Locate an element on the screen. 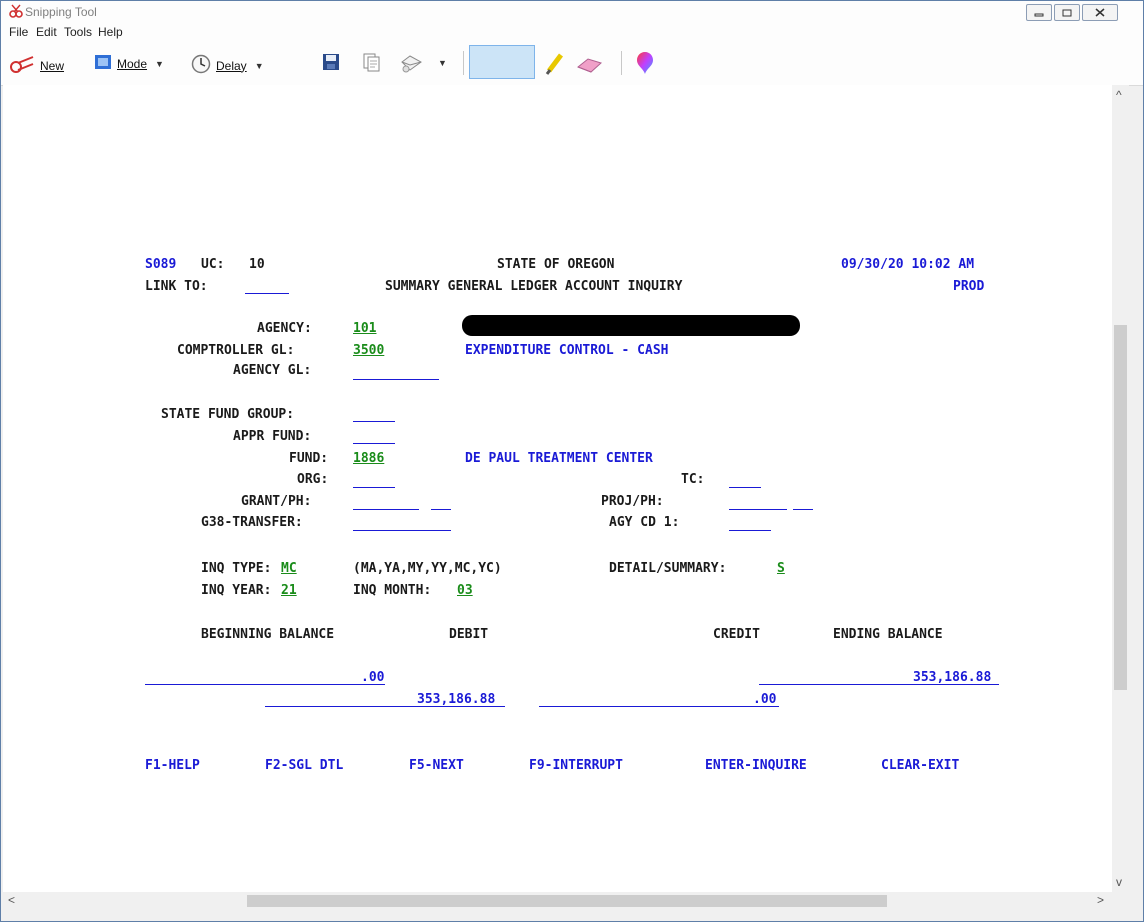 Image resolution: width=1144 pixels, height=922 pixels. g38-transfer-field is located at coordinates (402, 530).